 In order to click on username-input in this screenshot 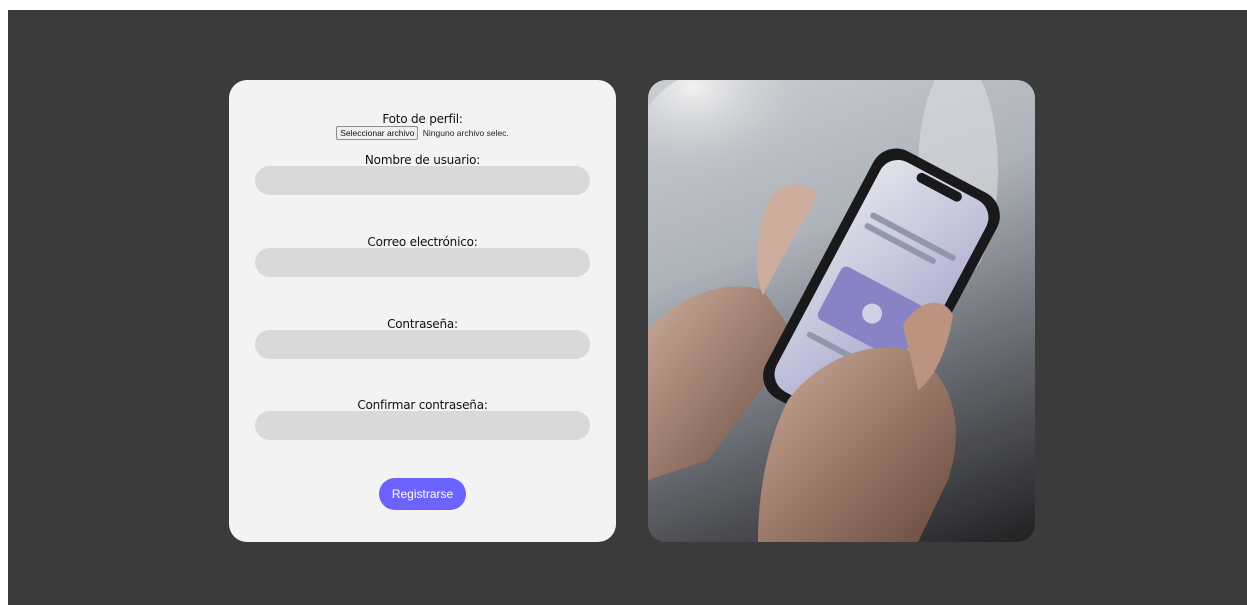, I will do `click(422, 180)`.